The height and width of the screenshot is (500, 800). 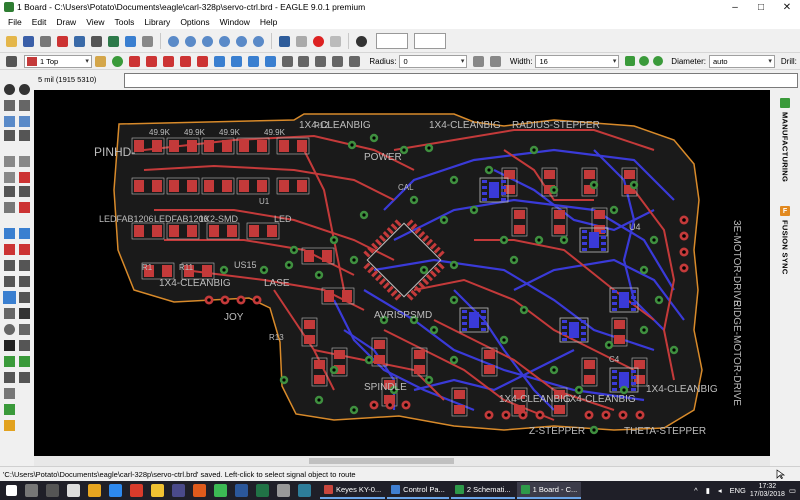 I want to click on firefox-icon, so click(x=199, y=490).